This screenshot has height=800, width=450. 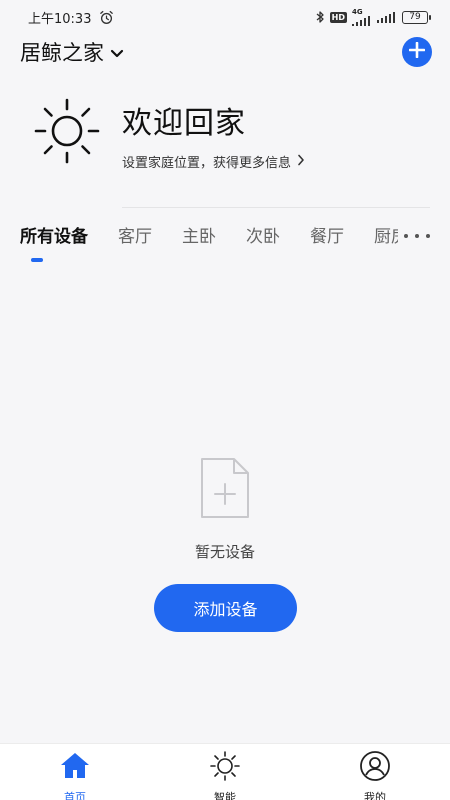 I want to click on nav-item-smart: 智能, so click(x=225, y=772).